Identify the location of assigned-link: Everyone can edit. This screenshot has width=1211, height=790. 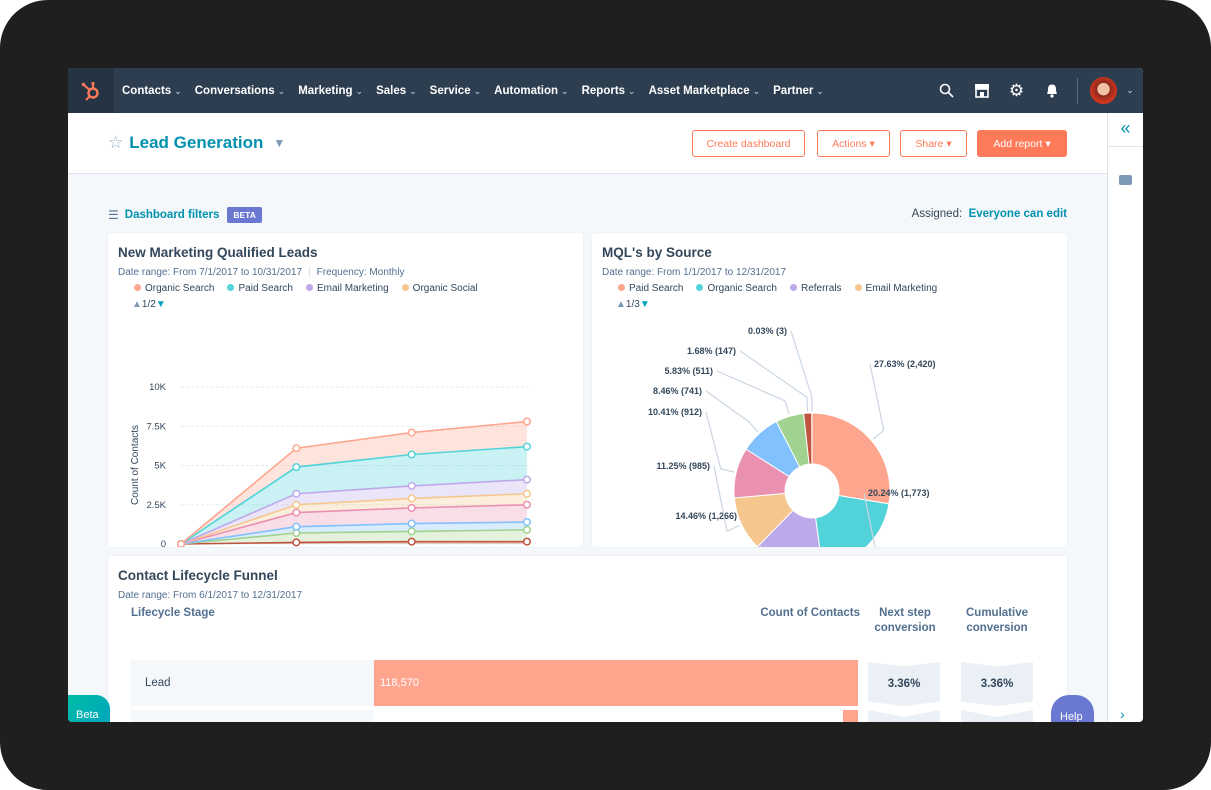
(1018, 214).